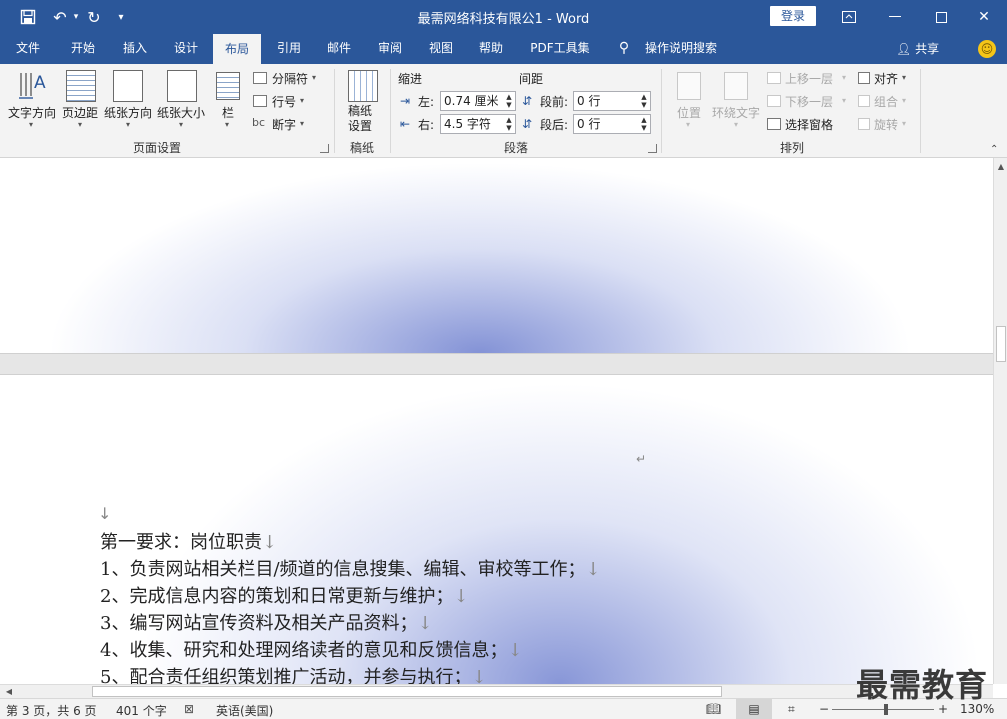  Describe the element at coordinates (736, 86) in the screenshot. I see `wrap-text-icon` at that location.